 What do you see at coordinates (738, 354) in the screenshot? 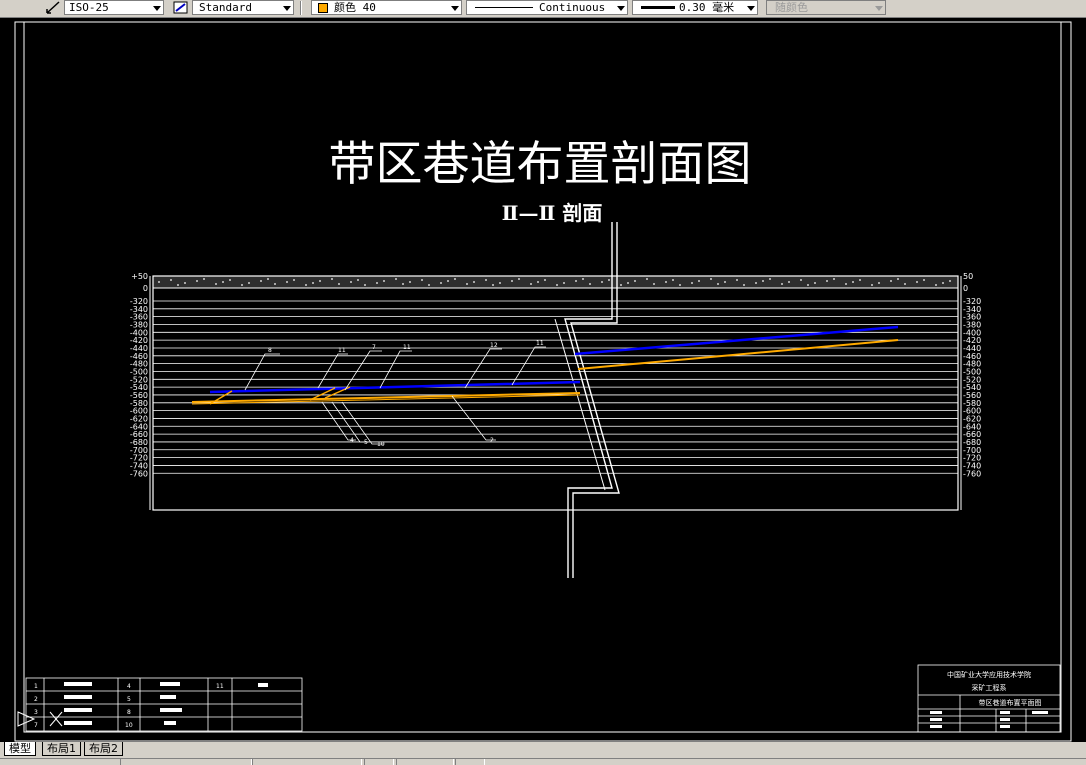
I see `roadway-orange-right` at bounding box center [738, 354].